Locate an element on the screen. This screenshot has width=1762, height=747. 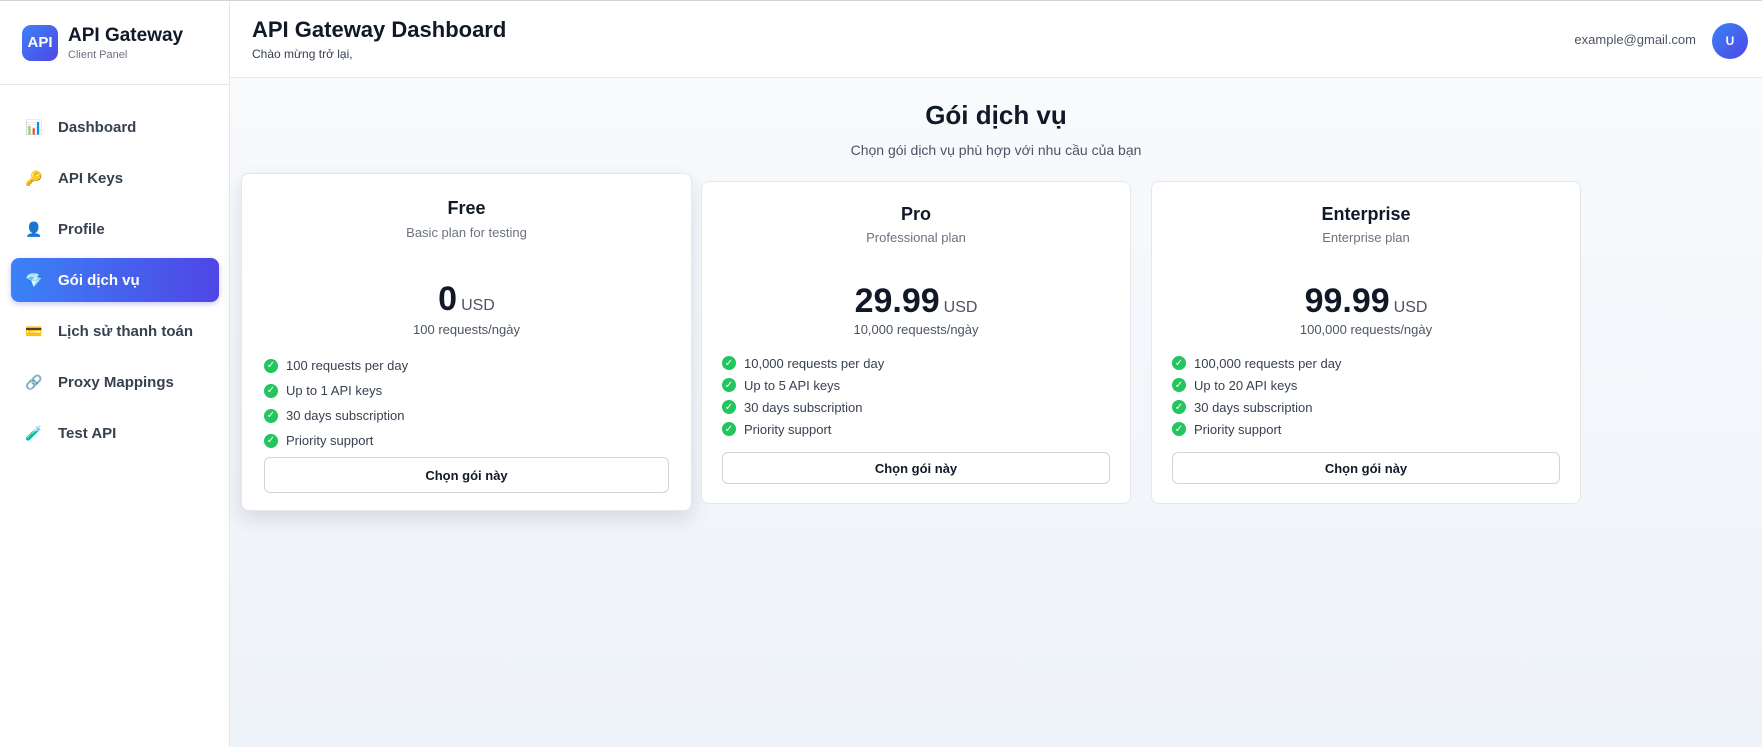
plan-requests: 100,000 requests/ngày is located at coordinates (1366, 329).